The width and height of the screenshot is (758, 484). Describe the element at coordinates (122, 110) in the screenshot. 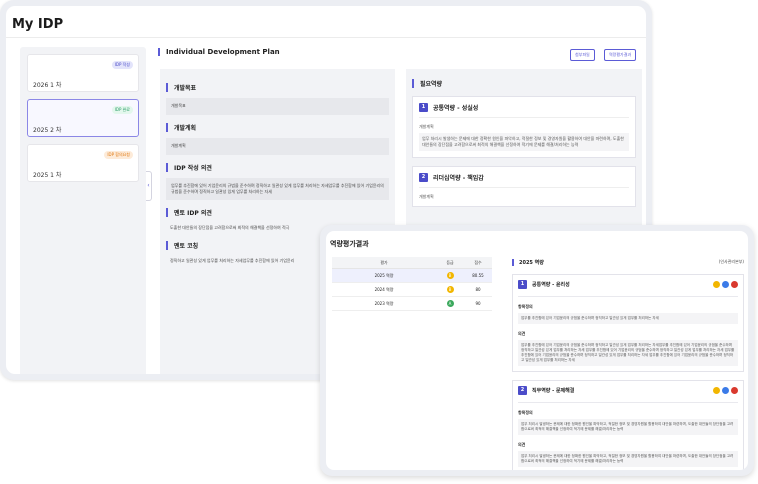

I see `status-badge: IDP 완료` at that location.